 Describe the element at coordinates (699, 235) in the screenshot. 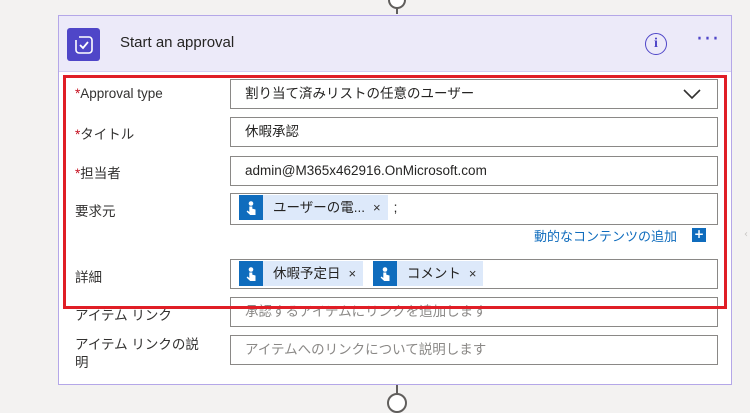

I see `add-dynamic-content-icon: +` at that location.